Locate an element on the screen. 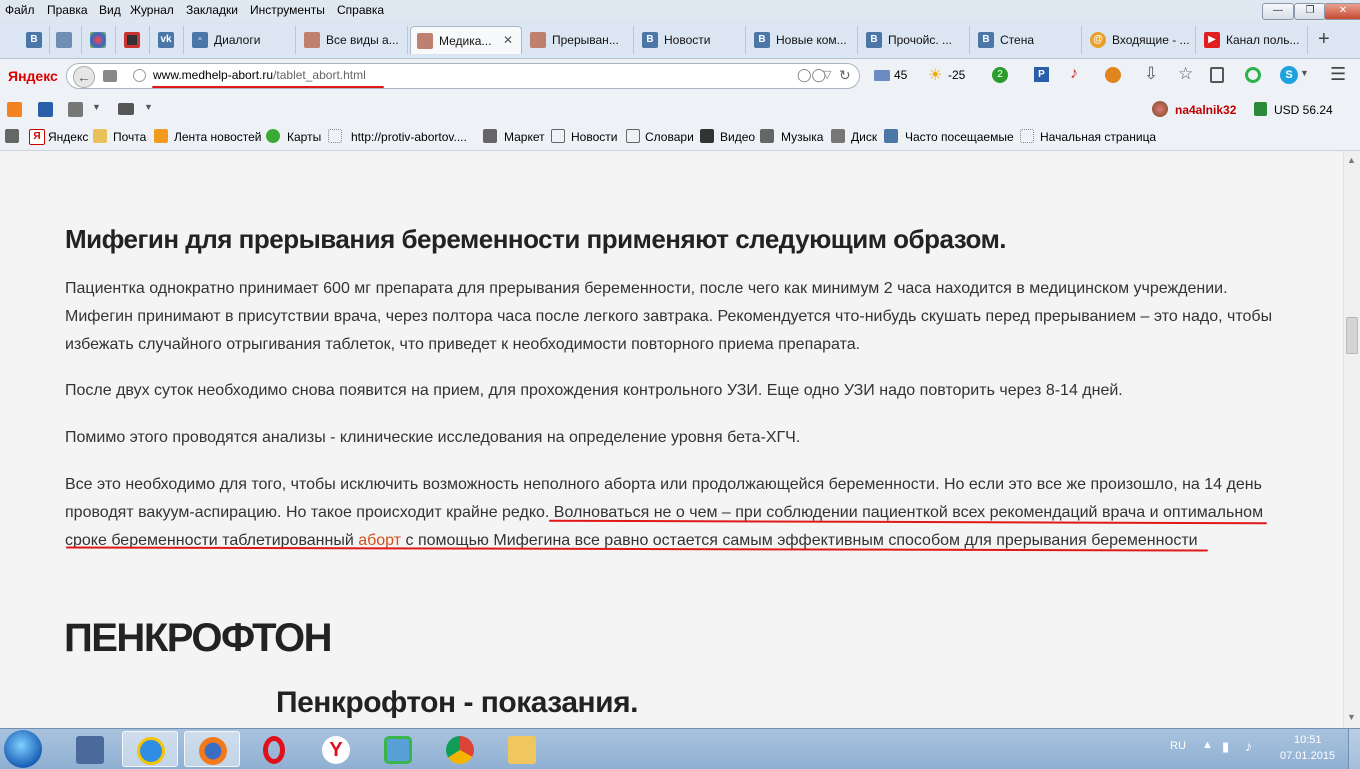 The width and height of the screenshot is (1360, 769). tab-dialogs: ▫ Диалоги is located at coordinates (241, 40).